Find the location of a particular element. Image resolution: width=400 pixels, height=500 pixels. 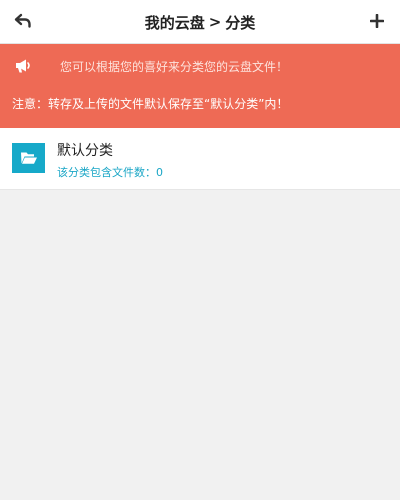

folder-open-icon is located at coordinates (28, 158).